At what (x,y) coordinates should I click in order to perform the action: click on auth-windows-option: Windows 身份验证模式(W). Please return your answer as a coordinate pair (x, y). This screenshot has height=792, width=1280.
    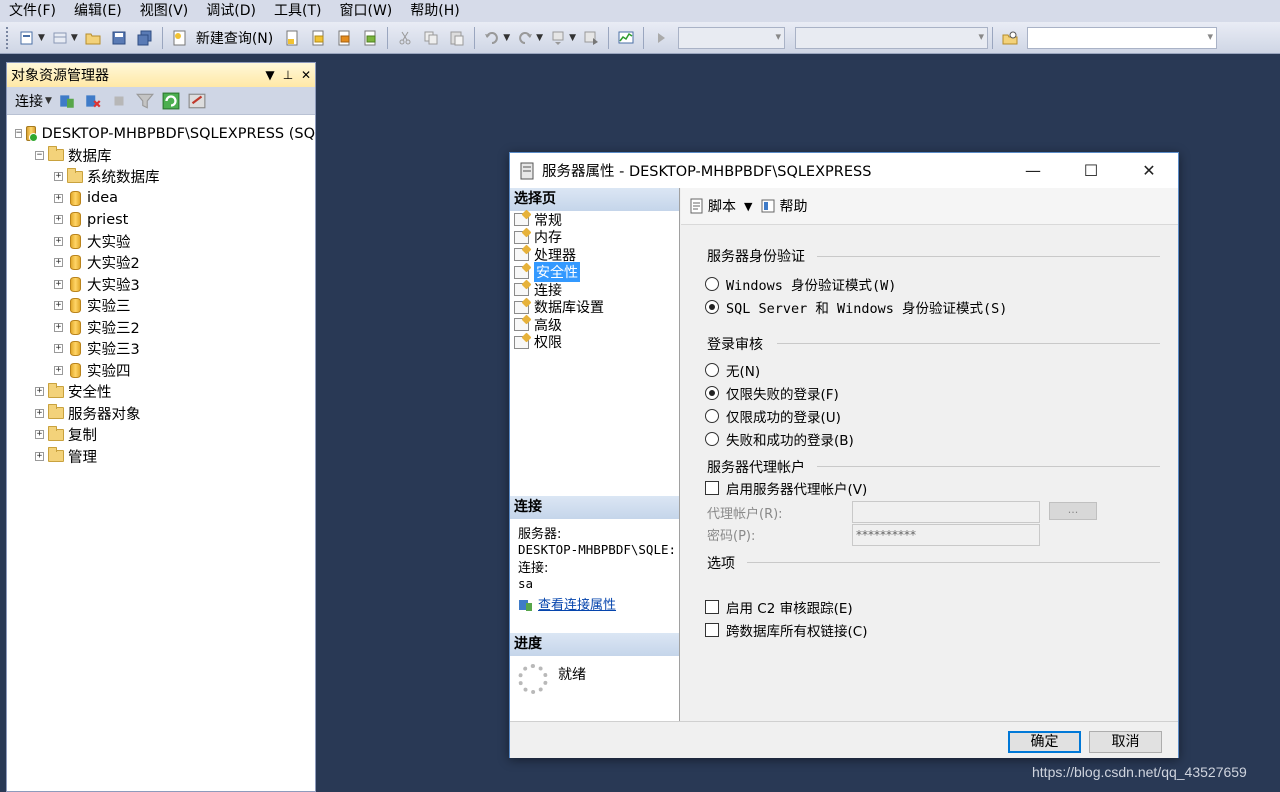
    Looking at the image, I should click on (800, 284).